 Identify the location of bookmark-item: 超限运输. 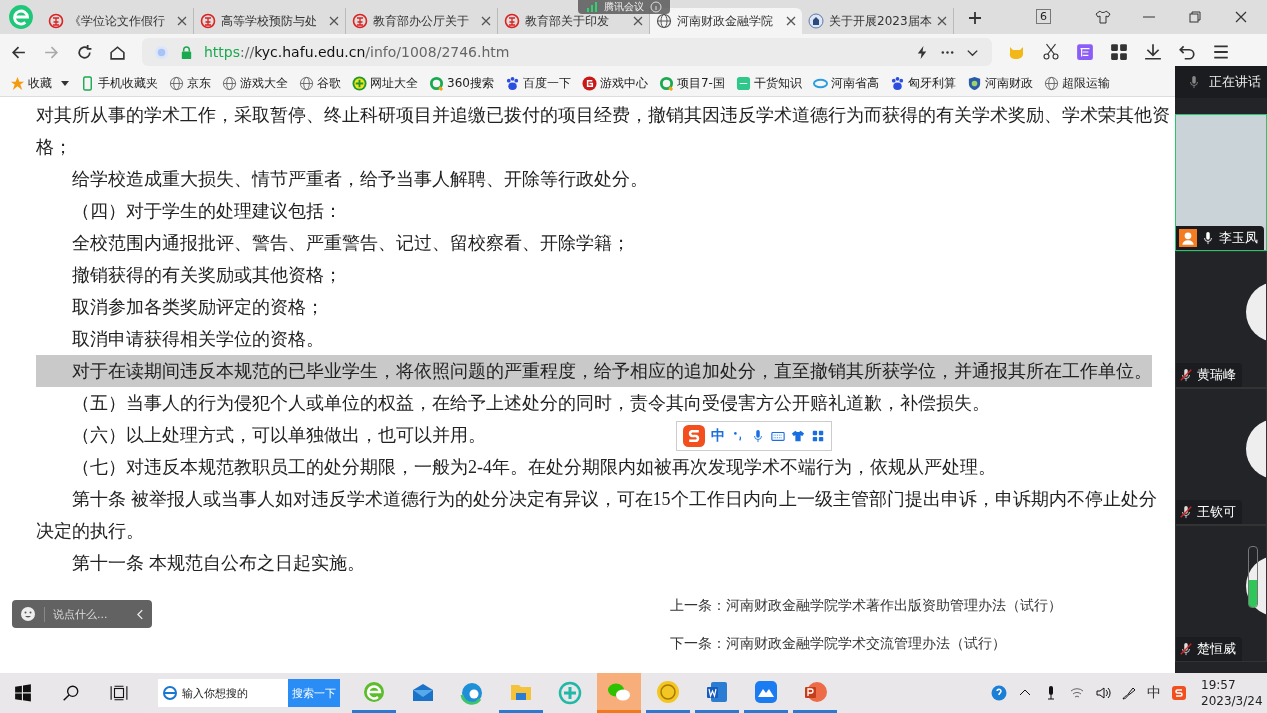
(1076, 83).